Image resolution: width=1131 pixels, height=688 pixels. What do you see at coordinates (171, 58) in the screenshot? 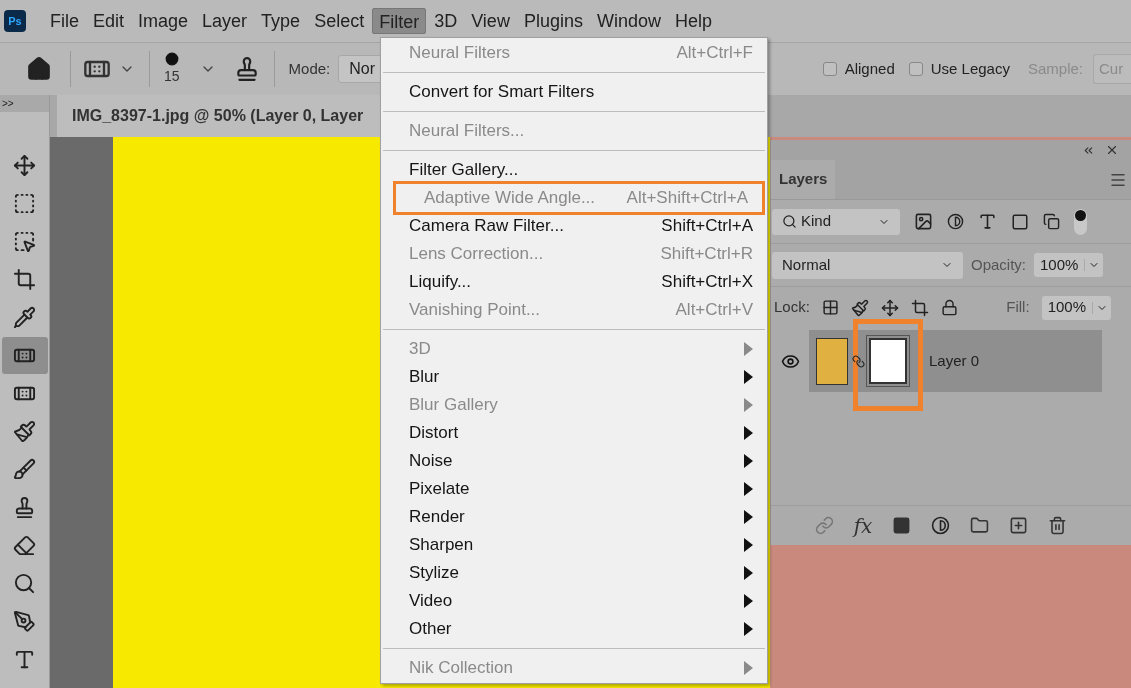
I see `brush-dot-icon` at bounding box center [171, 58].